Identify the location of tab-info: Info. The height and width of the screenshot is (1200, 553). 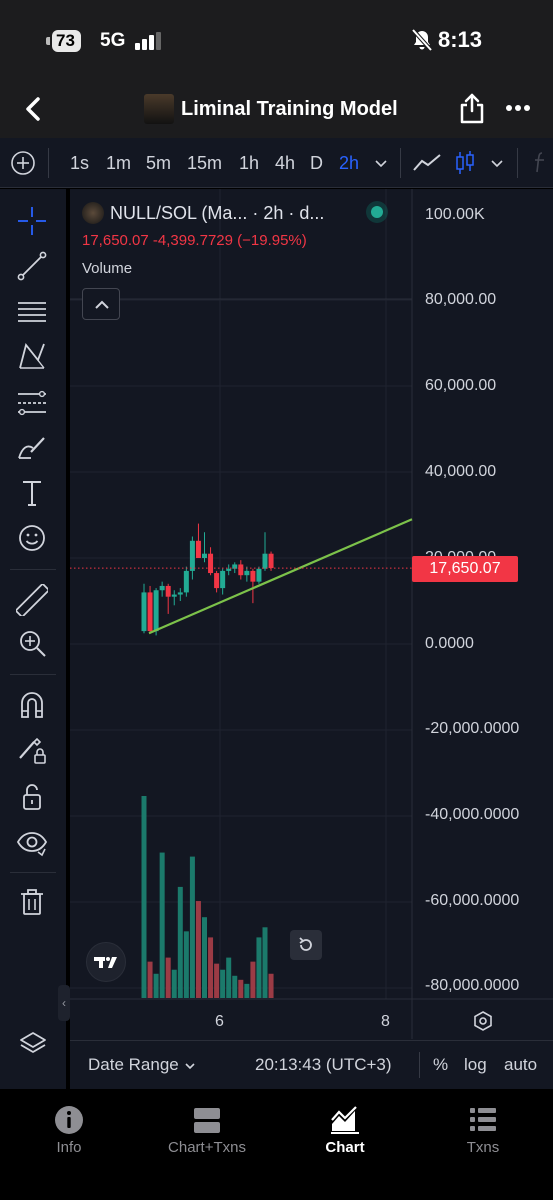
(69, 1144).